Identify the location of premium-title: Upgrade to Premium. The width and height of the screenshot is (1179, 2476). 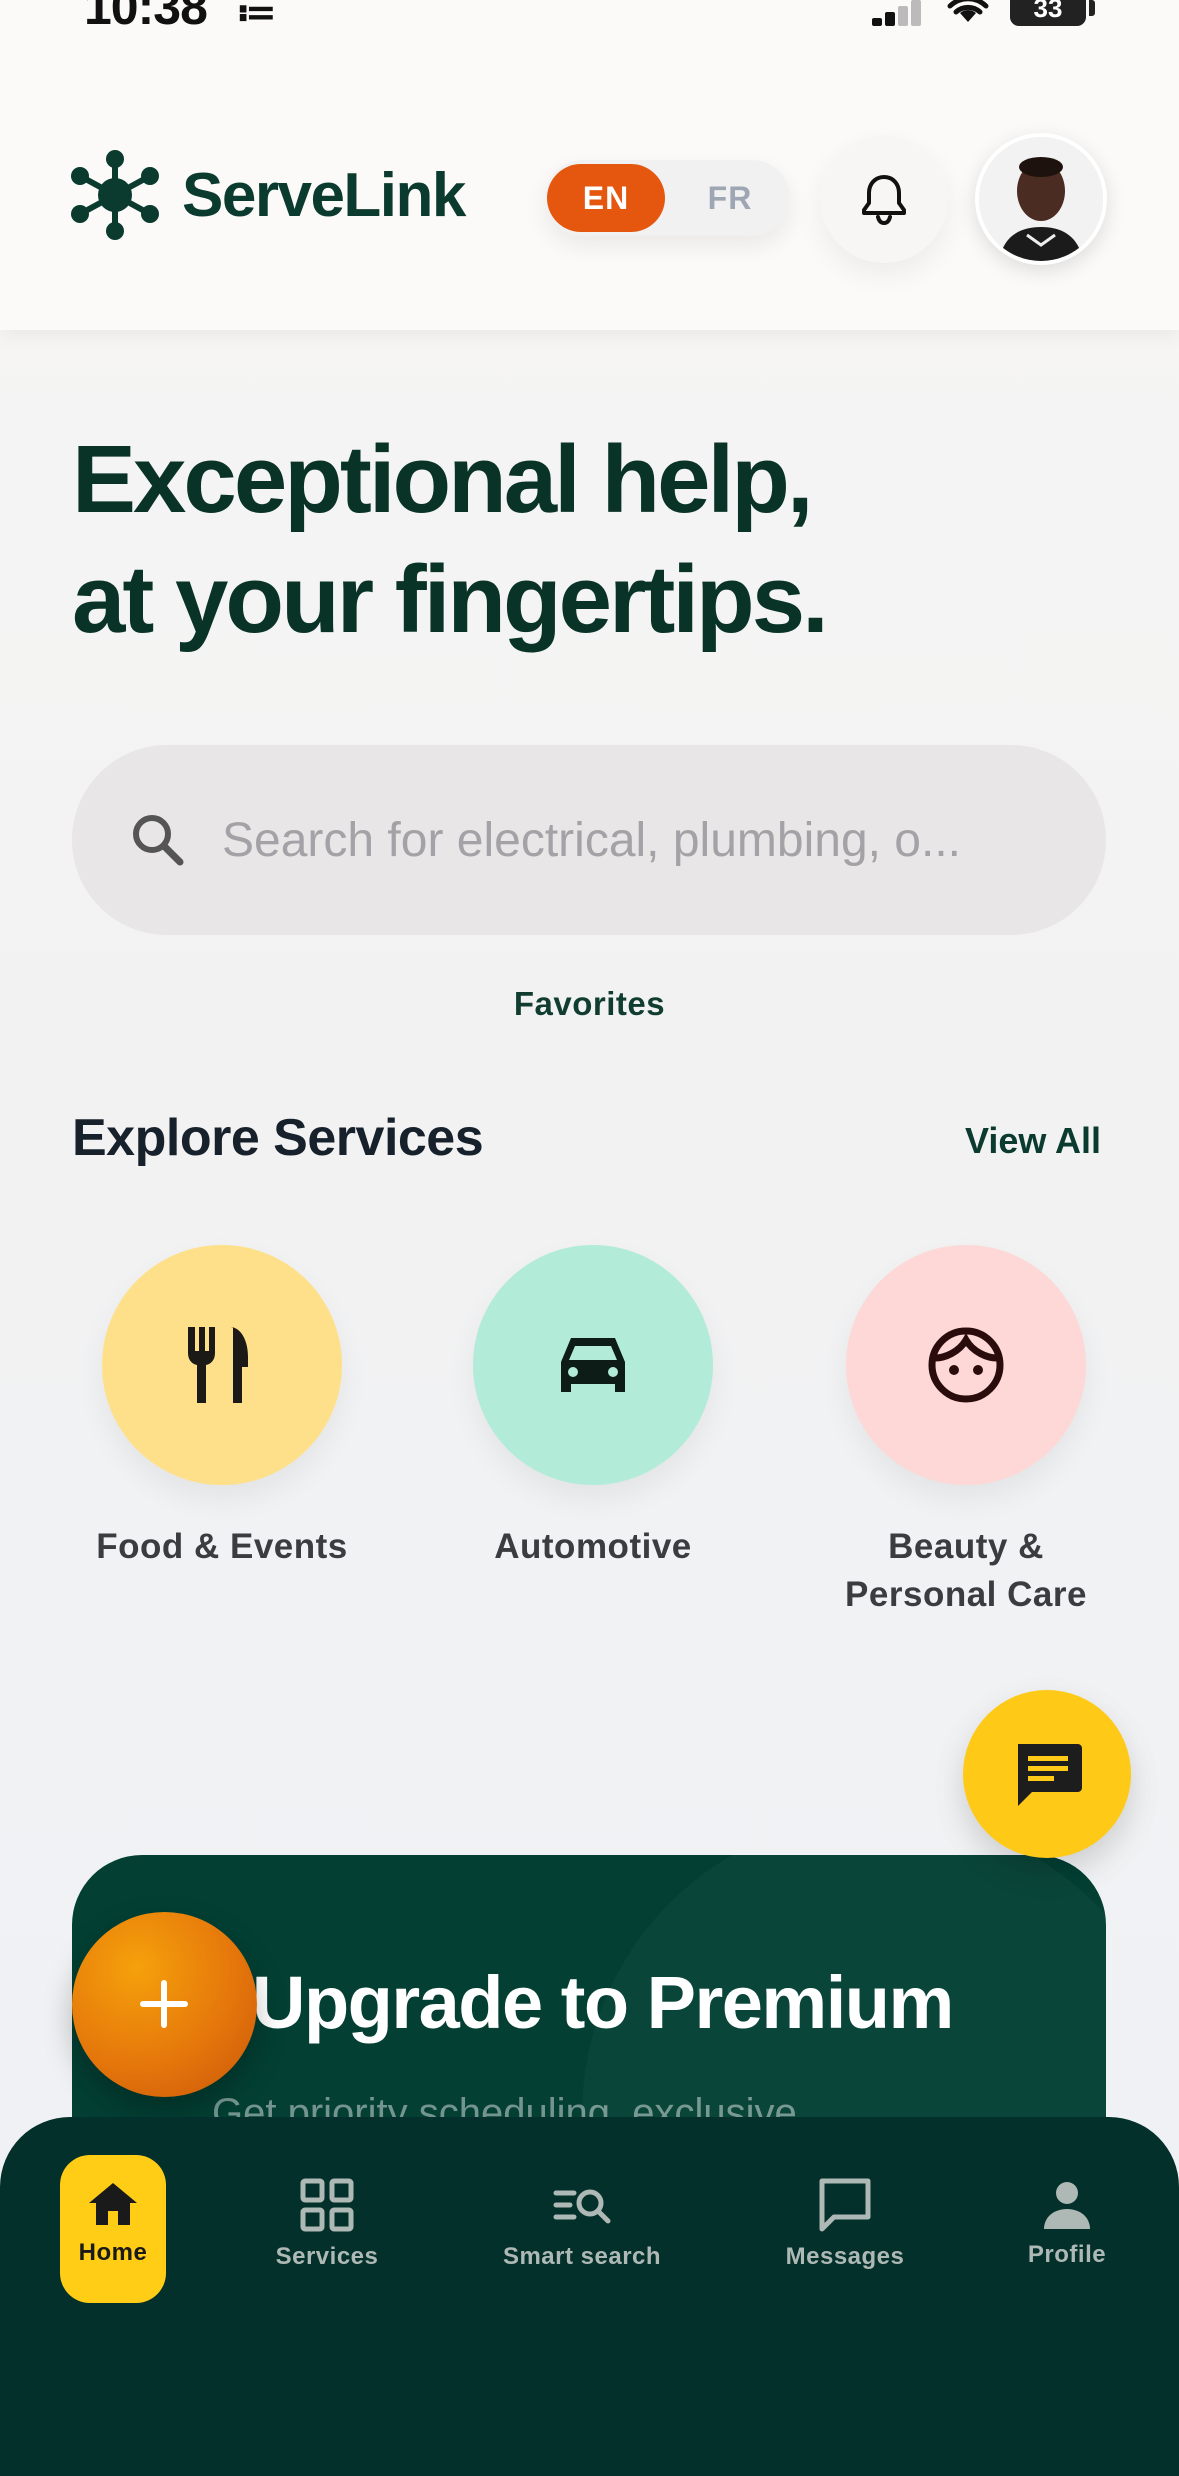
(603, 2002).